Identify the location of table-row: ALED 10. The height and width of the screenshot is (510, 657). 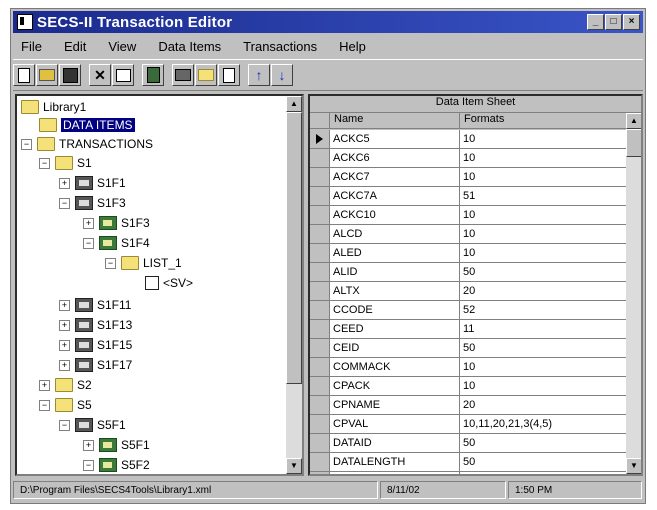
(470, 253).